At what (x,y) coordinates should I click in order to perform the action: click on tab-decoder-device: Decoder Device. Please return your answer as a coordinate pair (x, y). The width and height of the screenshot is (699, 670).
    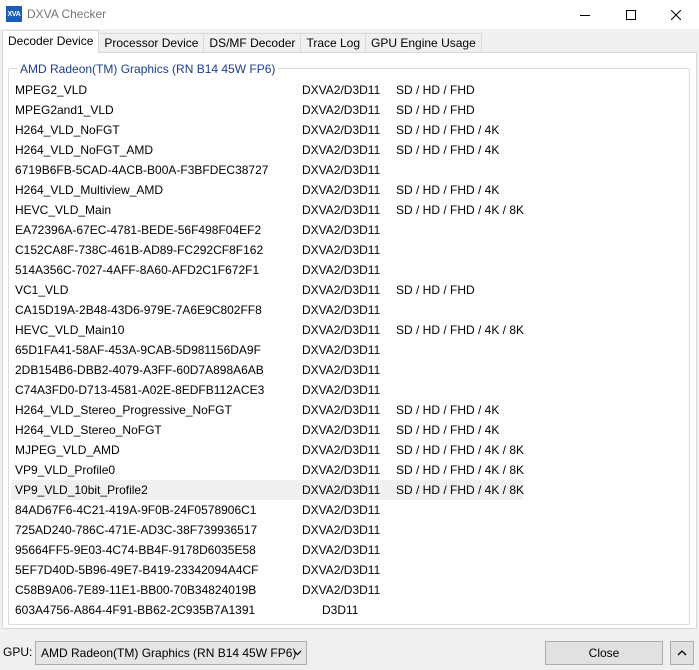
    Looking at the image, I should click on (51, 41).